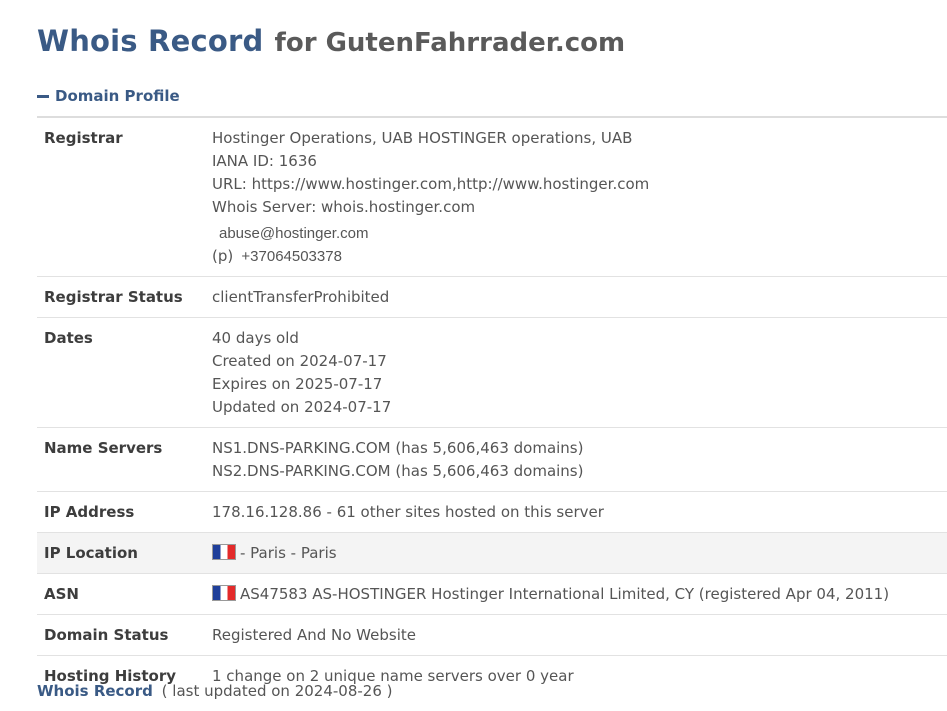 This screenshot has width=947, height=711. Describe the element at coordinates (299, 361) in the screenshot. I see `created-date: Created on 2024-07-17` at that location.